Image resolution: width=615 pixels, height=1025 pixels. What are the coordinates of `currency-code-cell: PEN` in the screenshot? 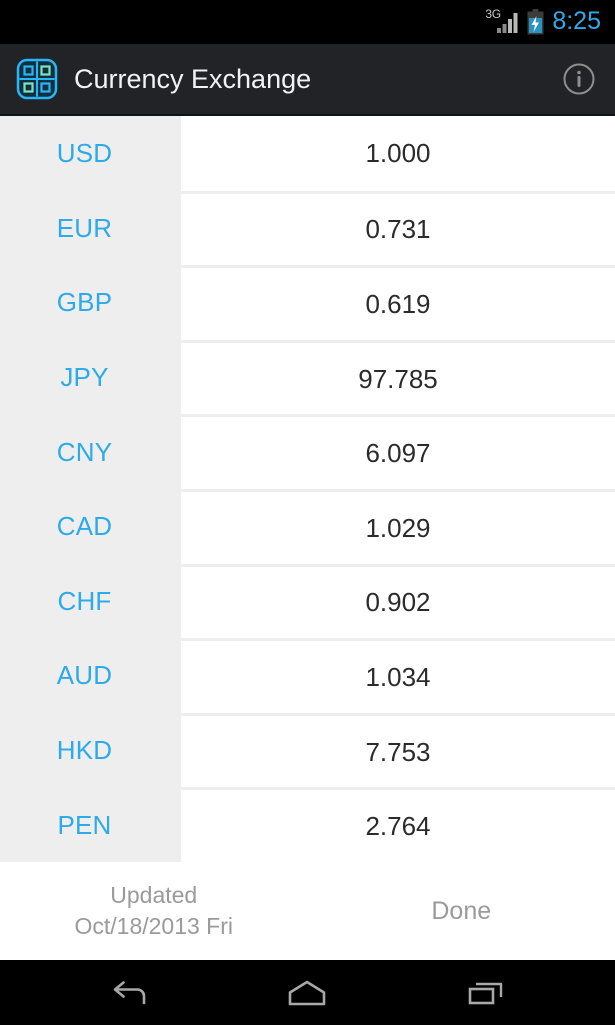 It's located at (90, 824).